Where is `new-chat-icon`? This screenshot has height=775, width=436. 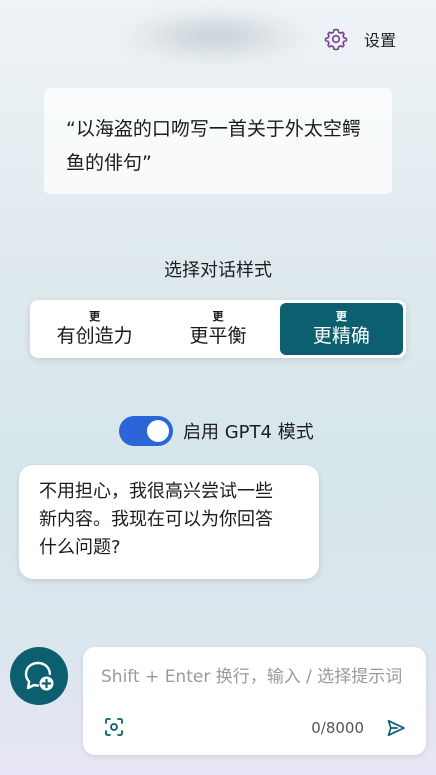
new-chat-icon is located at coordinates (39, 676).